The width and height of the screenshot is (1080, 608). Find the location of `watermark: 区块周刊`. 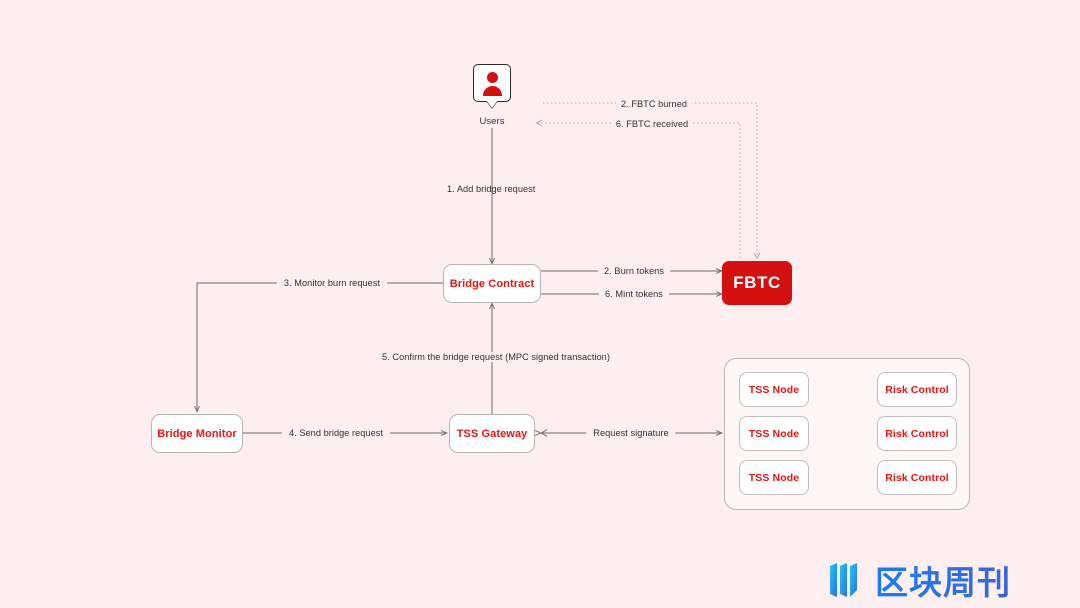

watermark: 区块周刊 is located at coordinates (918, 580).